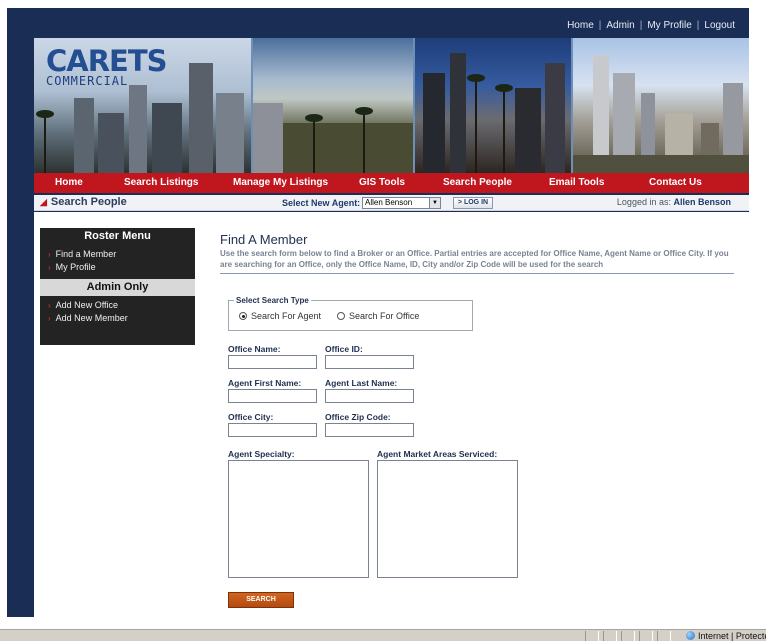  I want to click on sidebar-item-label: My Profile, so click(75, 267).